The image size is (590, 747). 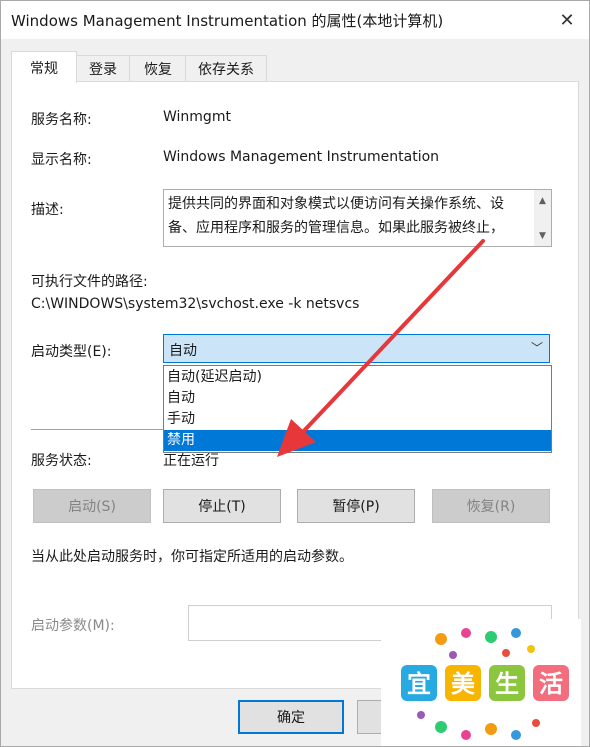 What do you see at coordinates (357, 440) in the screenshot?
I see `option-disabled: 禁用` at bounding box center [357, 440].